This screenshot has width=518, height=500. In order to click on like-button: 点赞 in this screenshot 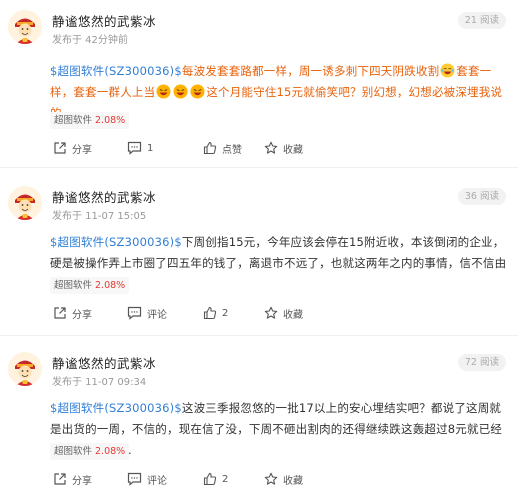, I will do `click(222, 148)`.